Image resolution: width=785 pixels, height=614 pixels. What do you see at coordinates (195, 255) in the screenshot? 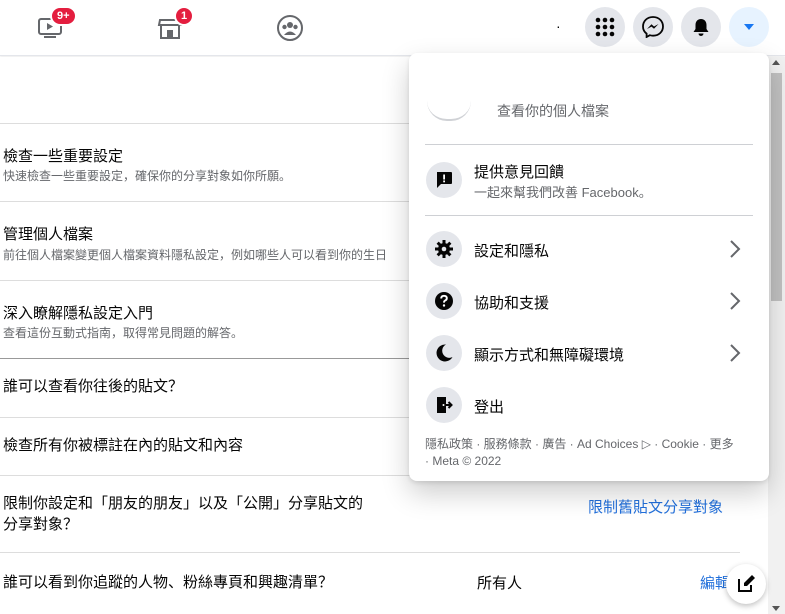
I see `row-subtitle: 前往個人檔案變更個人檔案資料隱私設定，例如哪些人可以看到你的生日` at bounding box center [195, 255].